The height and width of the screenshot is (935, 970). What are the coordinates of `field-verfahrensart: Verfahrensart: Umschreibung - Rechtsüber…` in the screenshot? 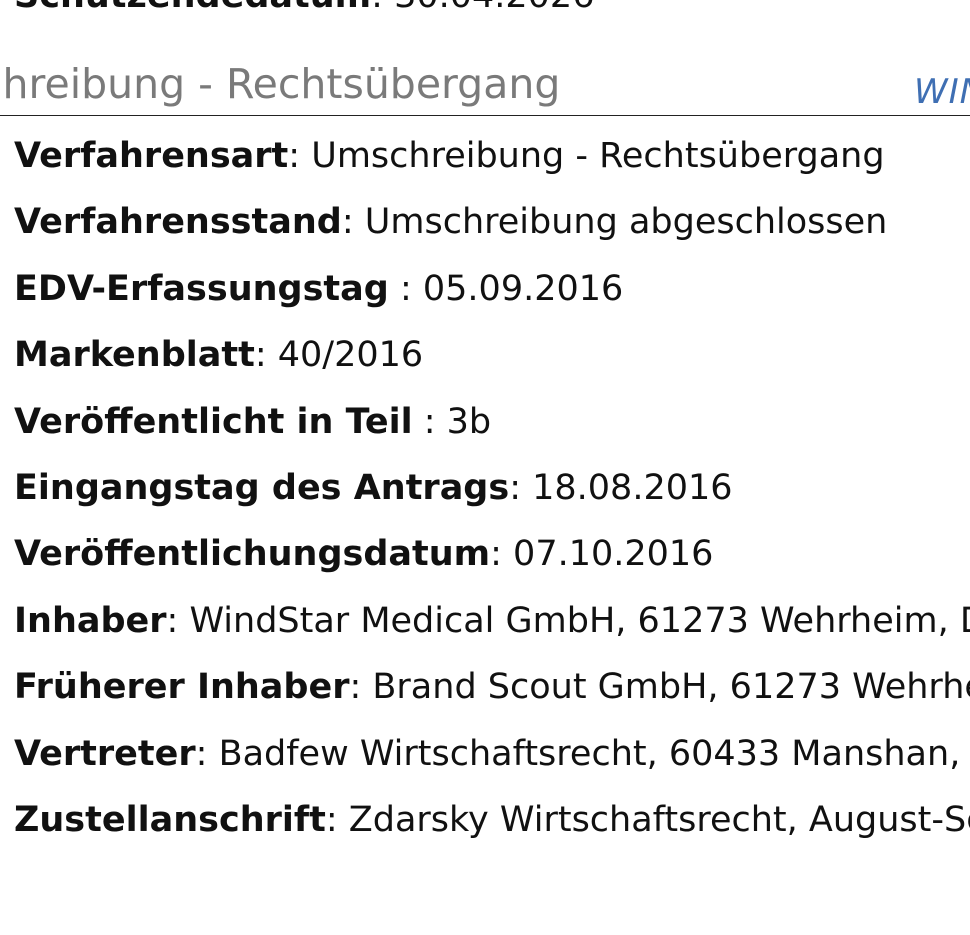 It's located at (492, 161).